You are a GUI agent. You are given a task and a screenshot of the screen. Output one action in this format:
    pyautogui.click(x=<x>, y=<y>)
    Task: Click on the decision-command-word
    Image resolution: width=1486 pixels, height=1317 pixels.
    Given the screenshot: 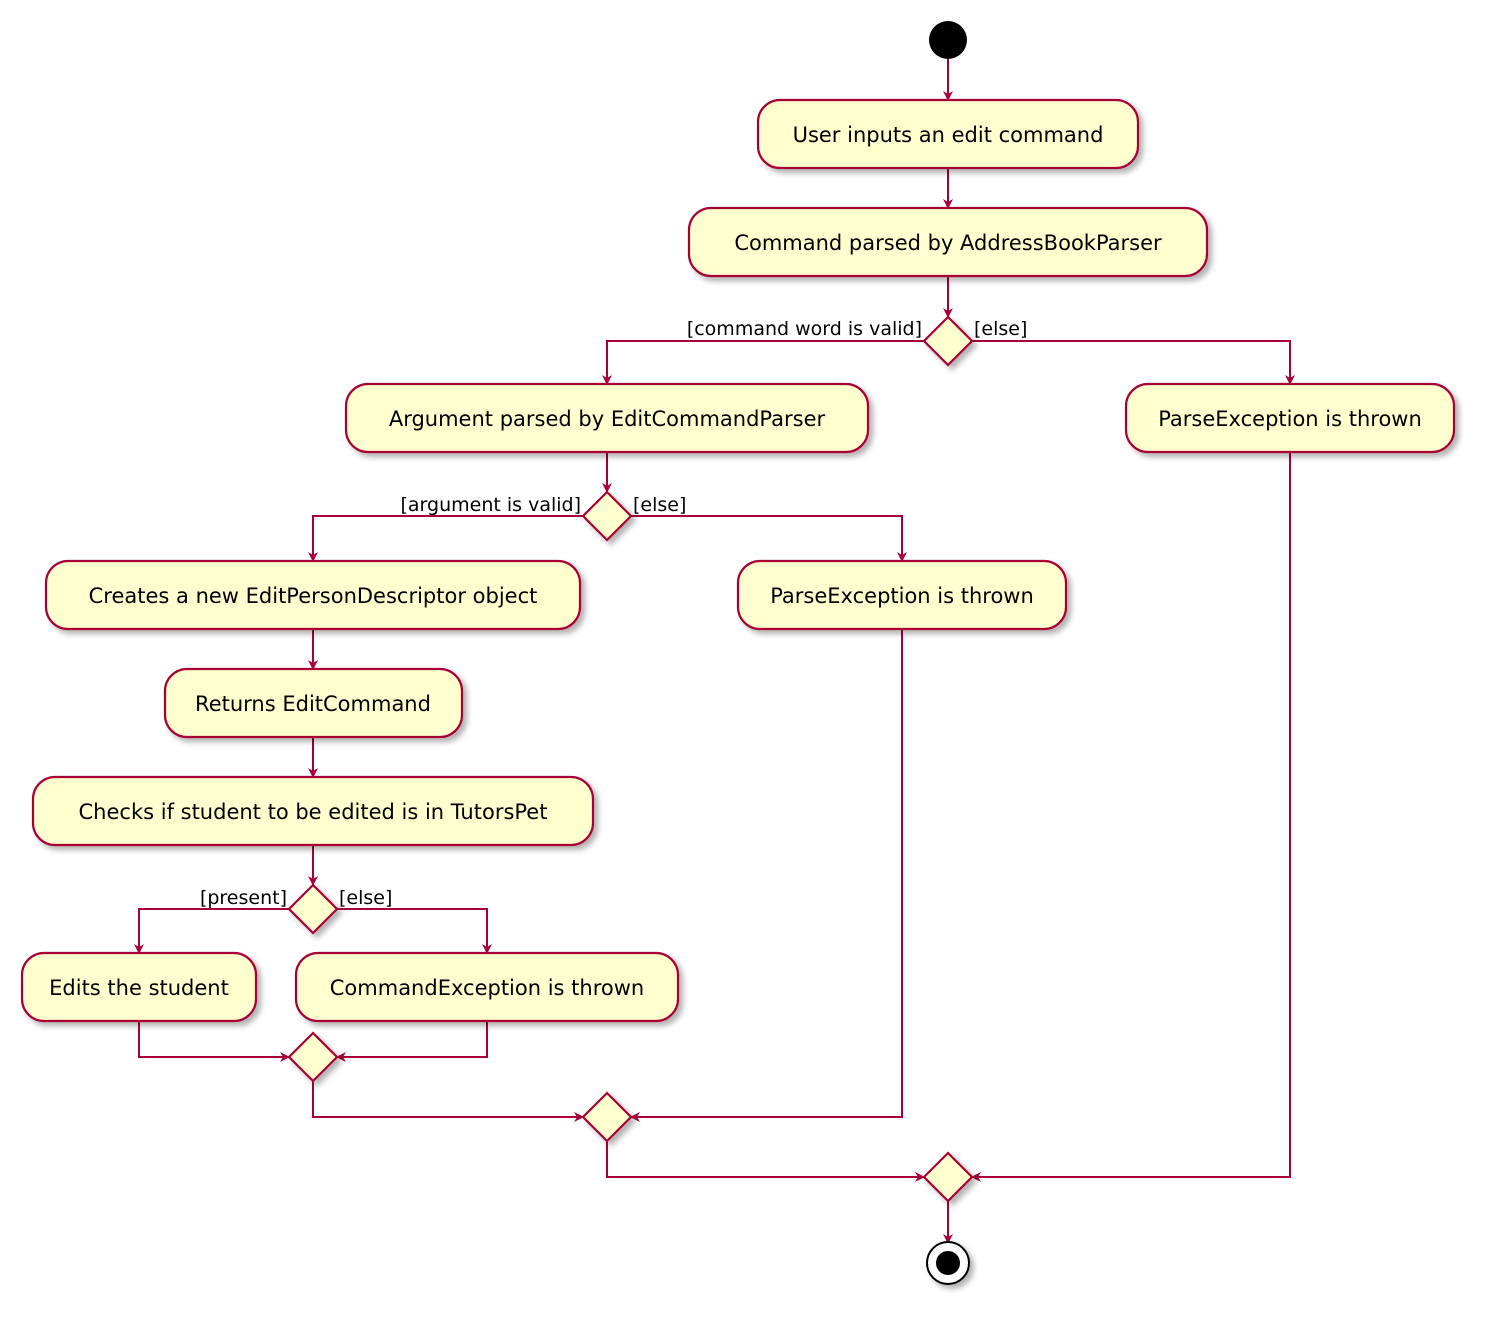 What is the action you would take?
    pyautogui.click(x=948, y=341)
    